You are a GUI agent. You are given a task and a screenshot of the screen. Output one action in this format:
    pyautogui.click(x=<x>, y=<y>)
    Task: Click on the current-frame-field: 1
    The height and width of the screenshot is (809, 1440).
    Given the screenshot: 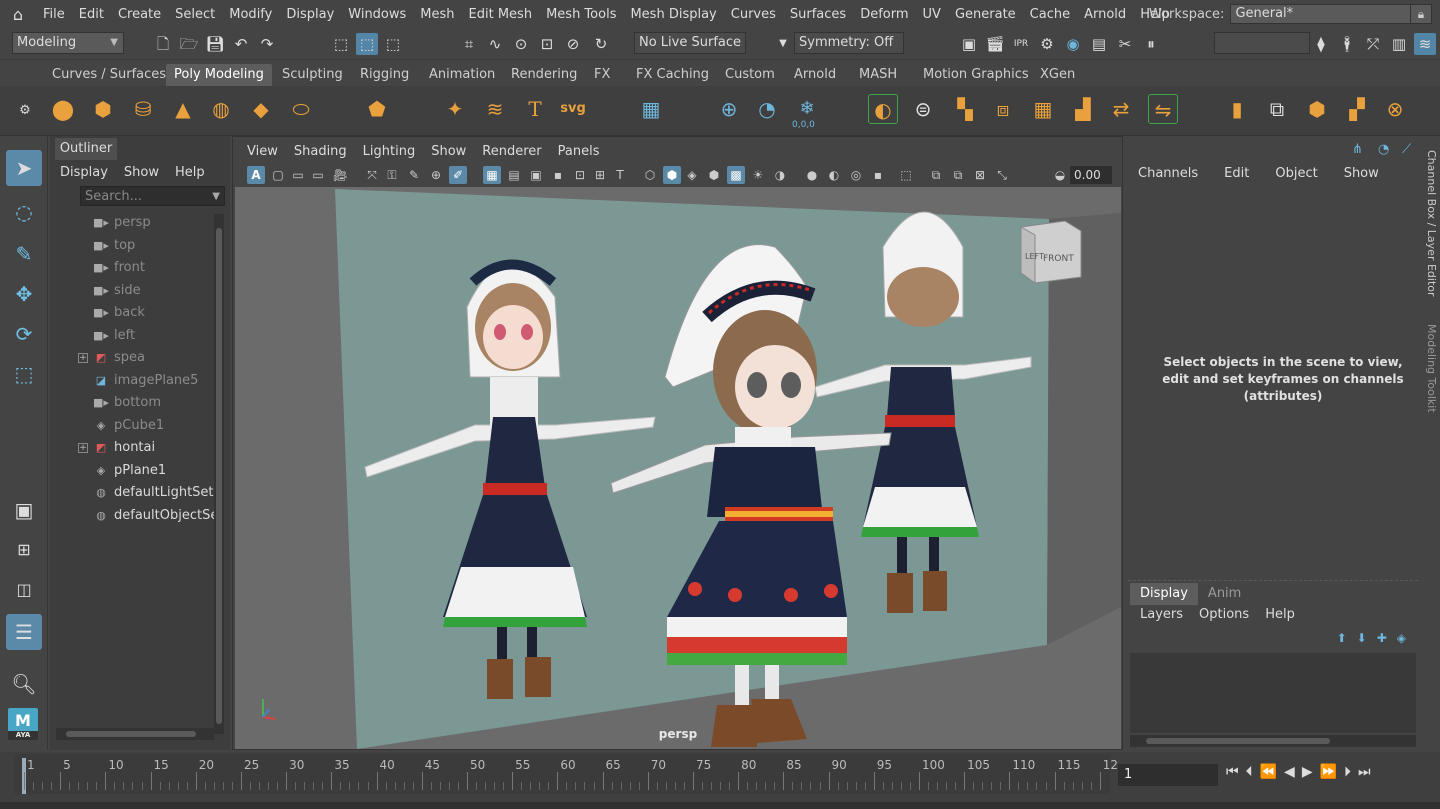 What is the action you would take?
    pyautogui.click(x=1168, y=775)
    